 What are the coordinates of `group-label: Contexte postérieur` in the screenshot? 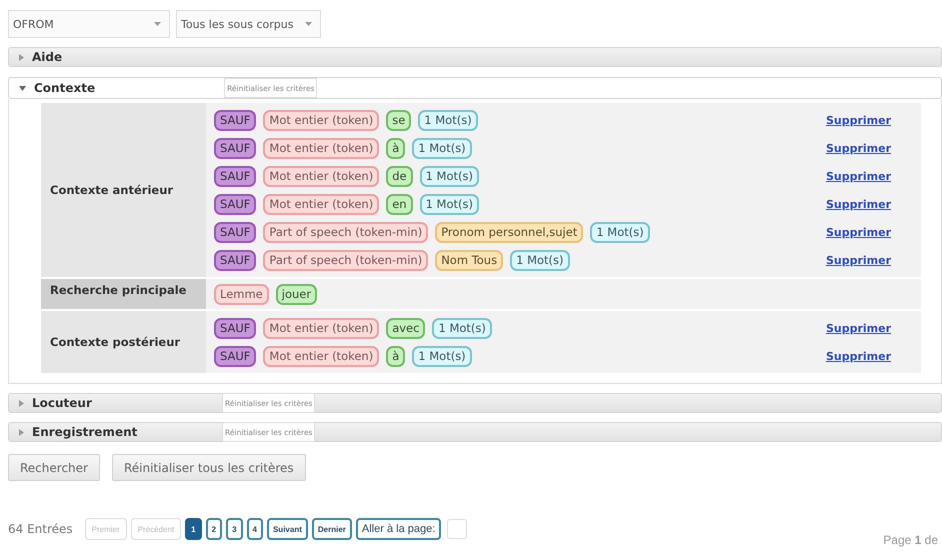 It's located at (123, 342).